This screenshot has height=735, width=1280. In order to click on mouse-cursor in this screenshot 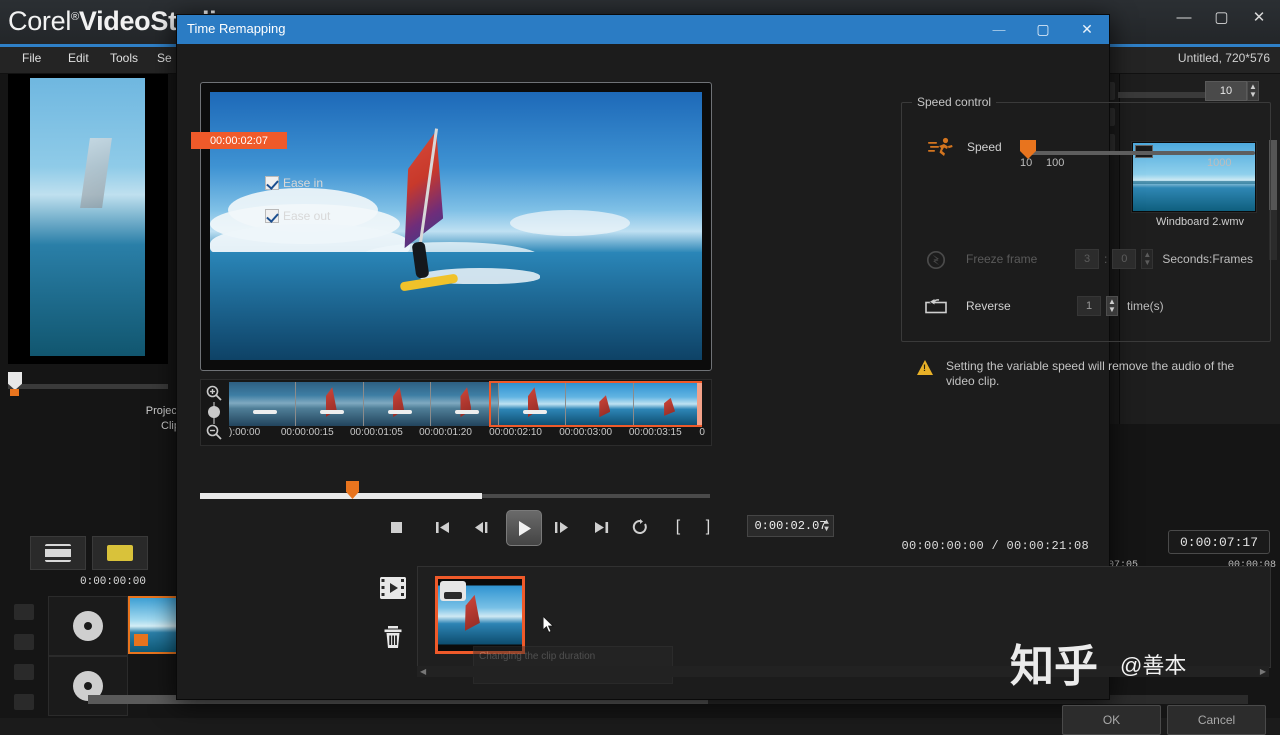, I will do `click(549, 625)`.